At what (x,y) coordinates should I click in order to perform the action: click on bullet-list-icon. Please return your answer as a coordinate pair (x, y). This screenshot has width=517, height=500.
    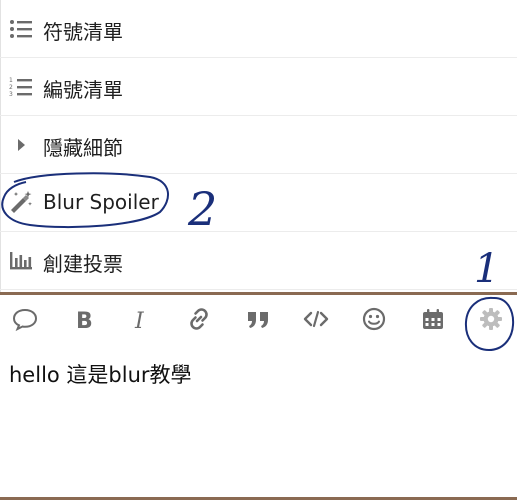
    Looking at the image, I should click on (21, 29).